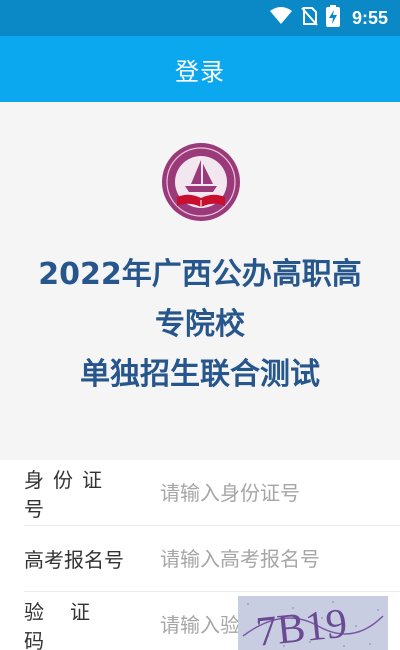 This screenshot has height=650, width=400. Describe the element at coordinates (200, 18) in the screenshot. I see `status-bar: 9:55` at that location.